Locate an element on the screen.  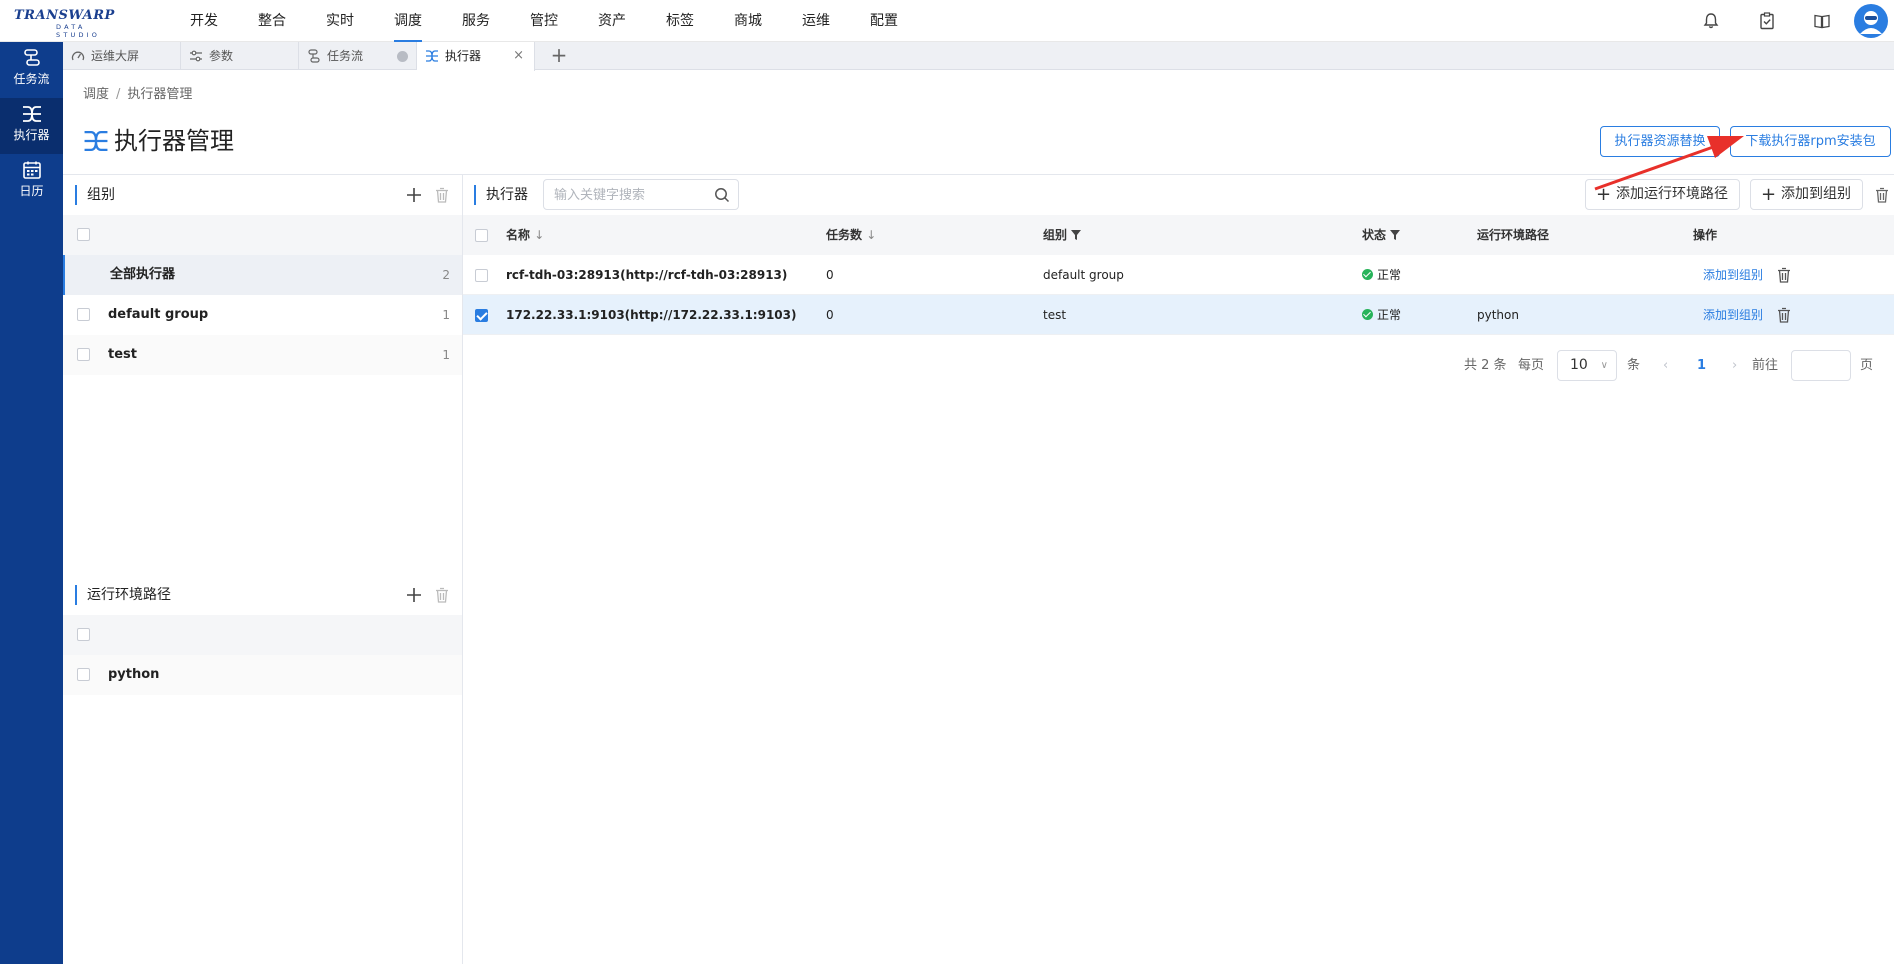
executor-status: 正常 is located at coordinates (1381, 315).